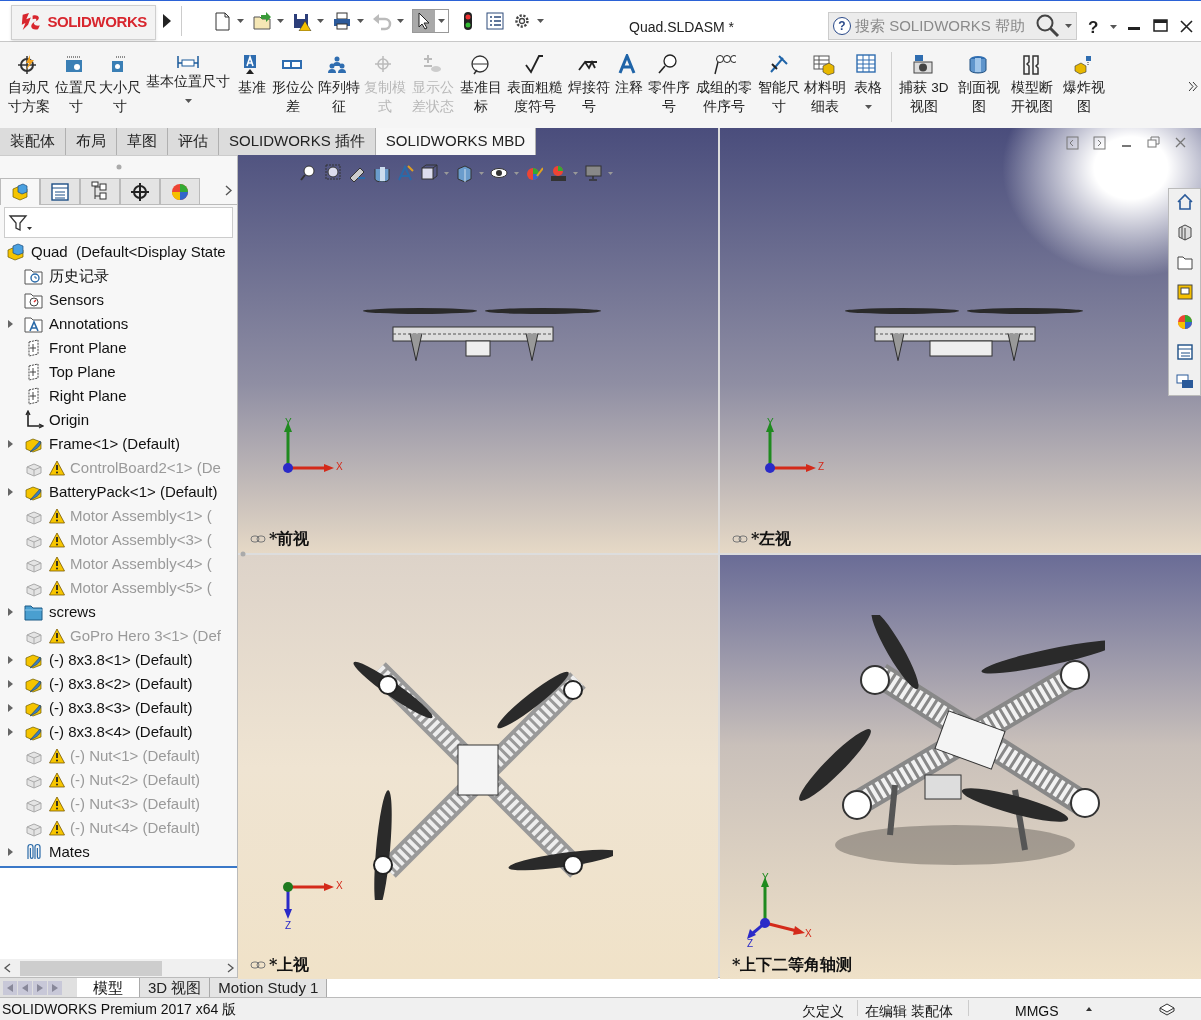 This screenshot has height=1020, width=1201. I want to click on ribbon-button: 注释, so click(629, 74).